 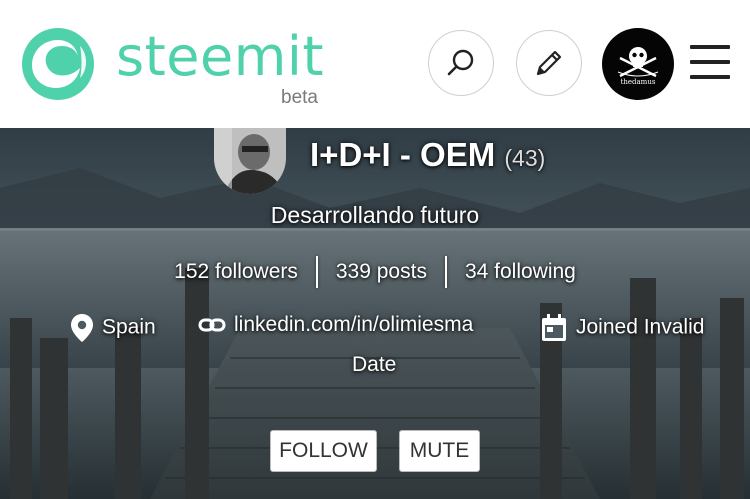 I want to click on reputation-score: (43), so click(x=525, y=158).